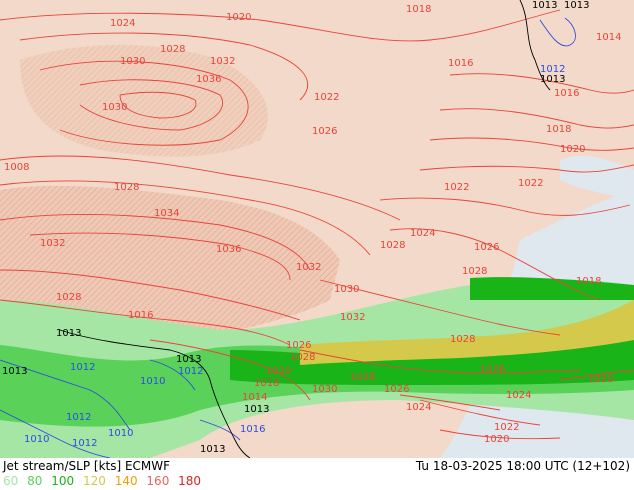 The height and width of the screenshot is (490, 634). I want to click on speed-legend: 60 80 100 120 140 160 180, so click(104, 481).